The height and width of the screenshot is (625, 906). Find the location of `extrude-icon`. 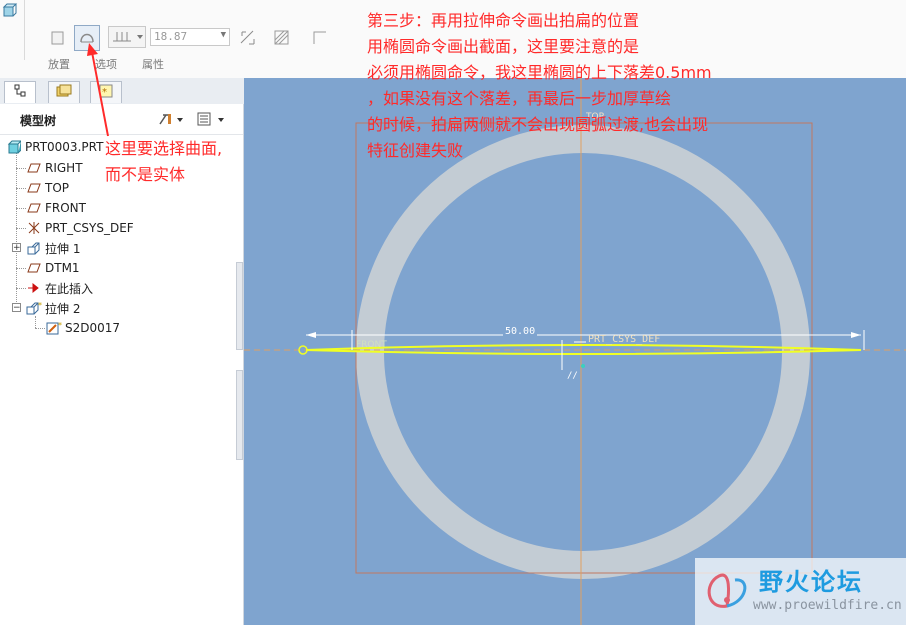

extrude-icon is located at coordinates (34, 248).